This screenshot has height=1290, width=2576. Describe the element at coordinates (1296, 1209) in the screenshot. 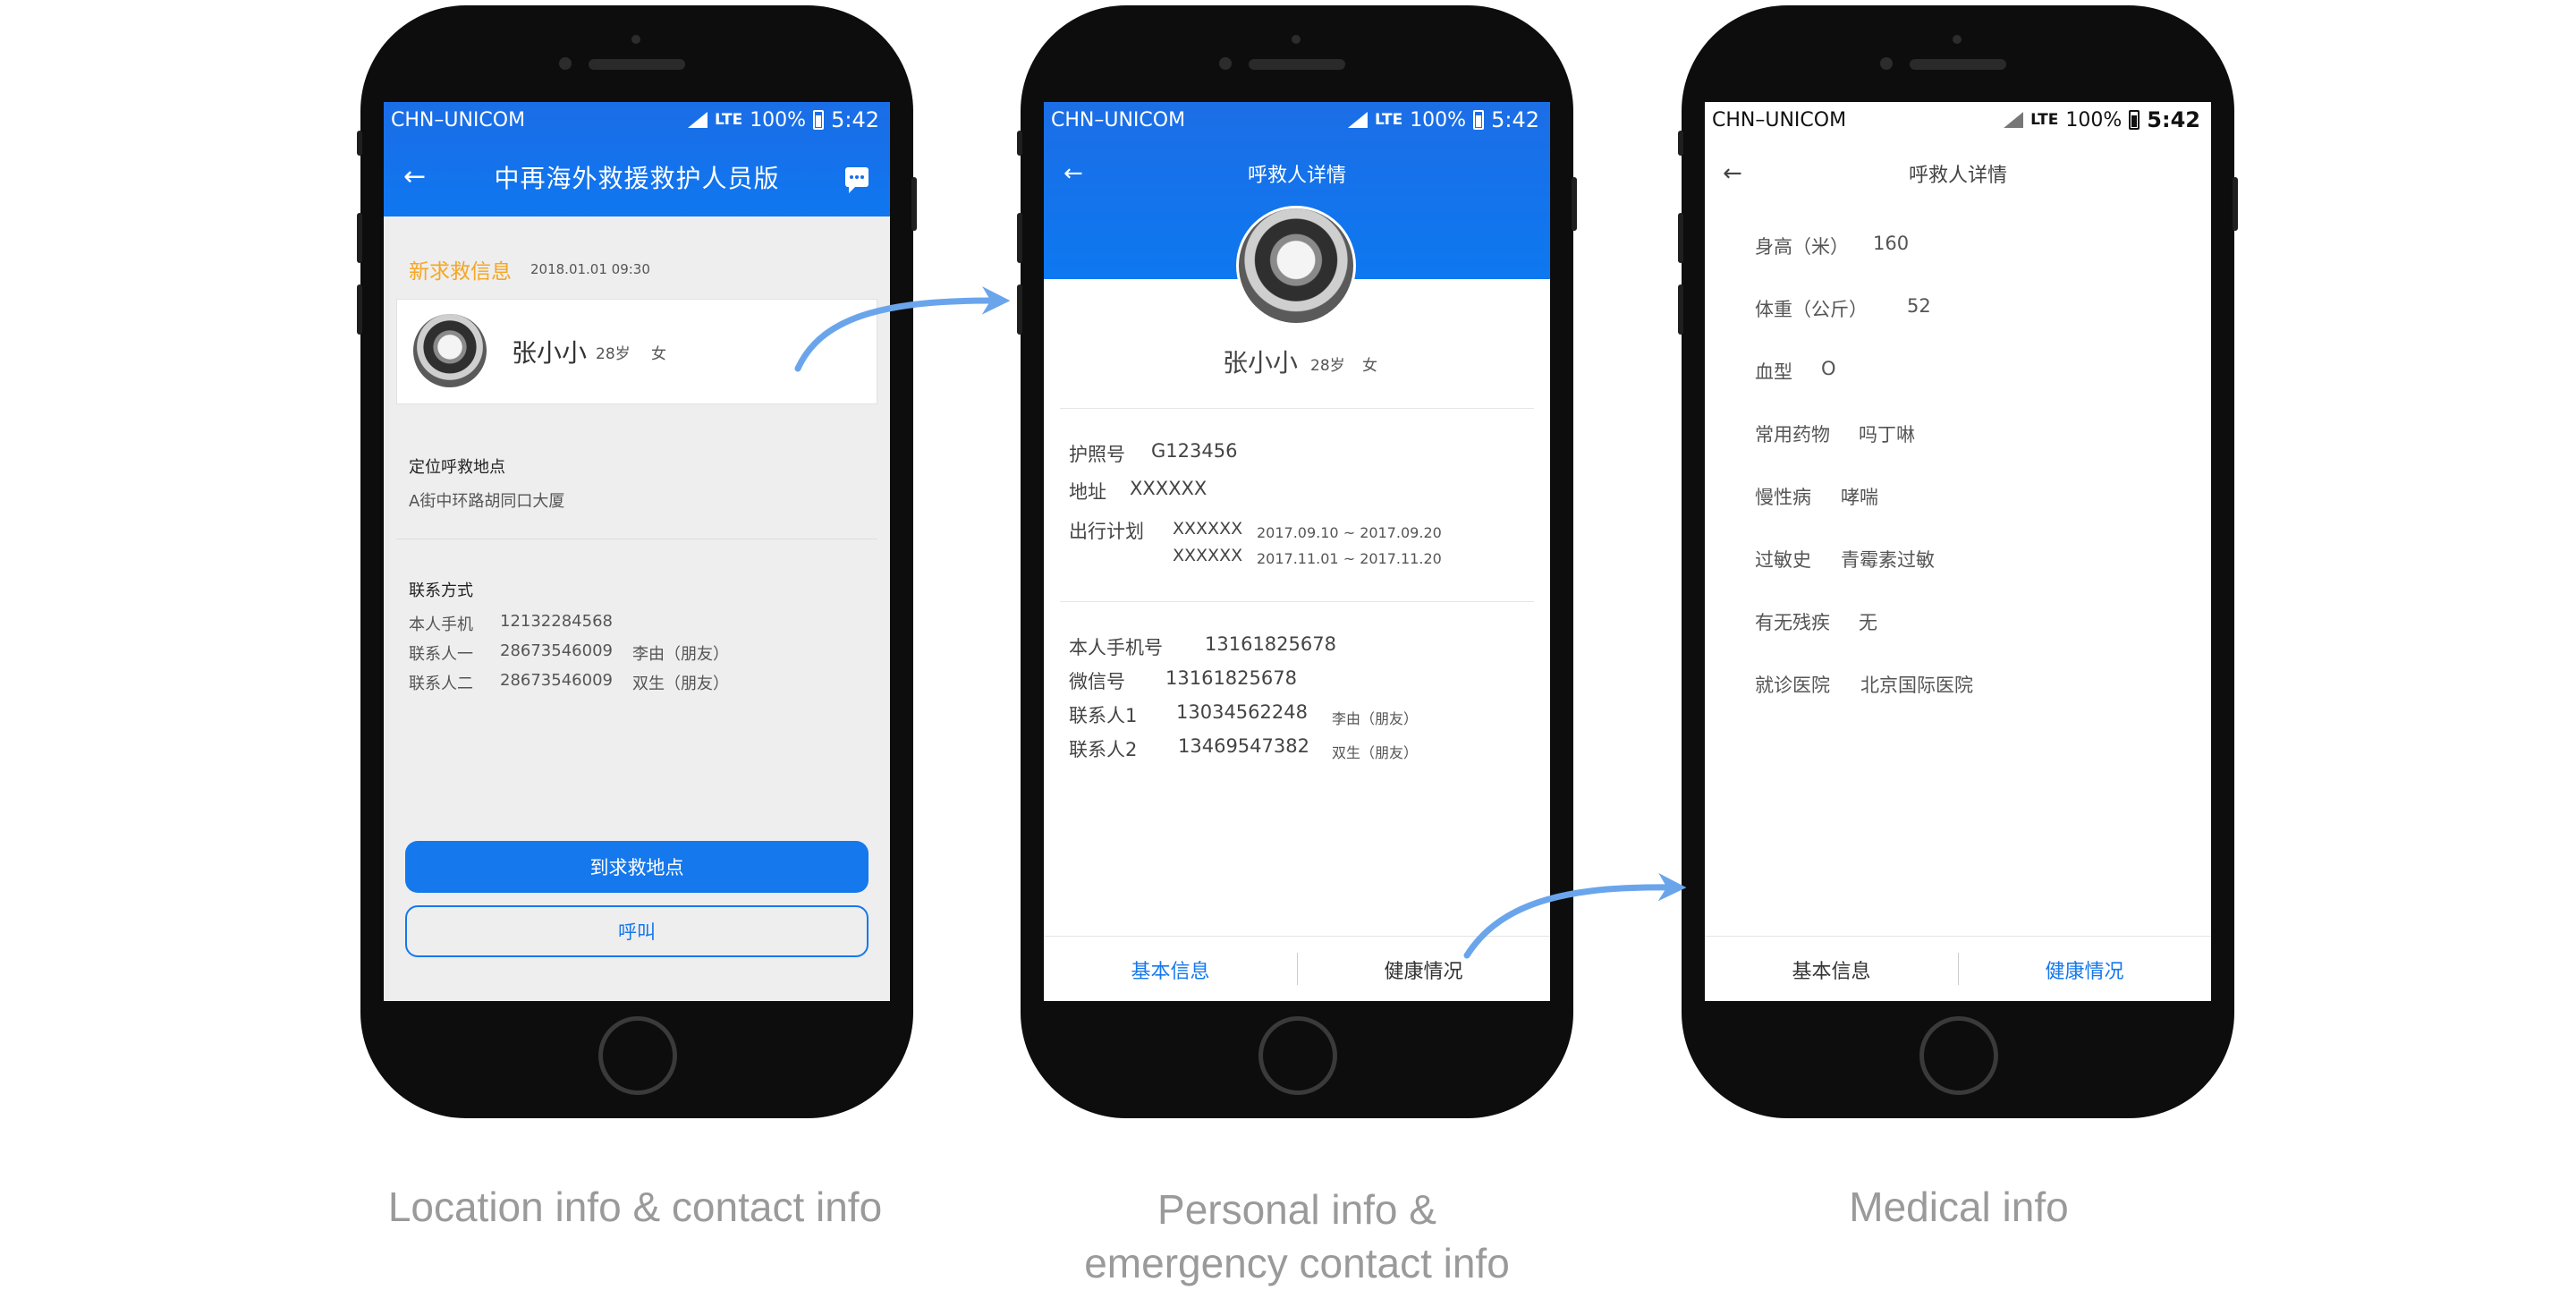

I see `caption-line: Personal info &` at that location.